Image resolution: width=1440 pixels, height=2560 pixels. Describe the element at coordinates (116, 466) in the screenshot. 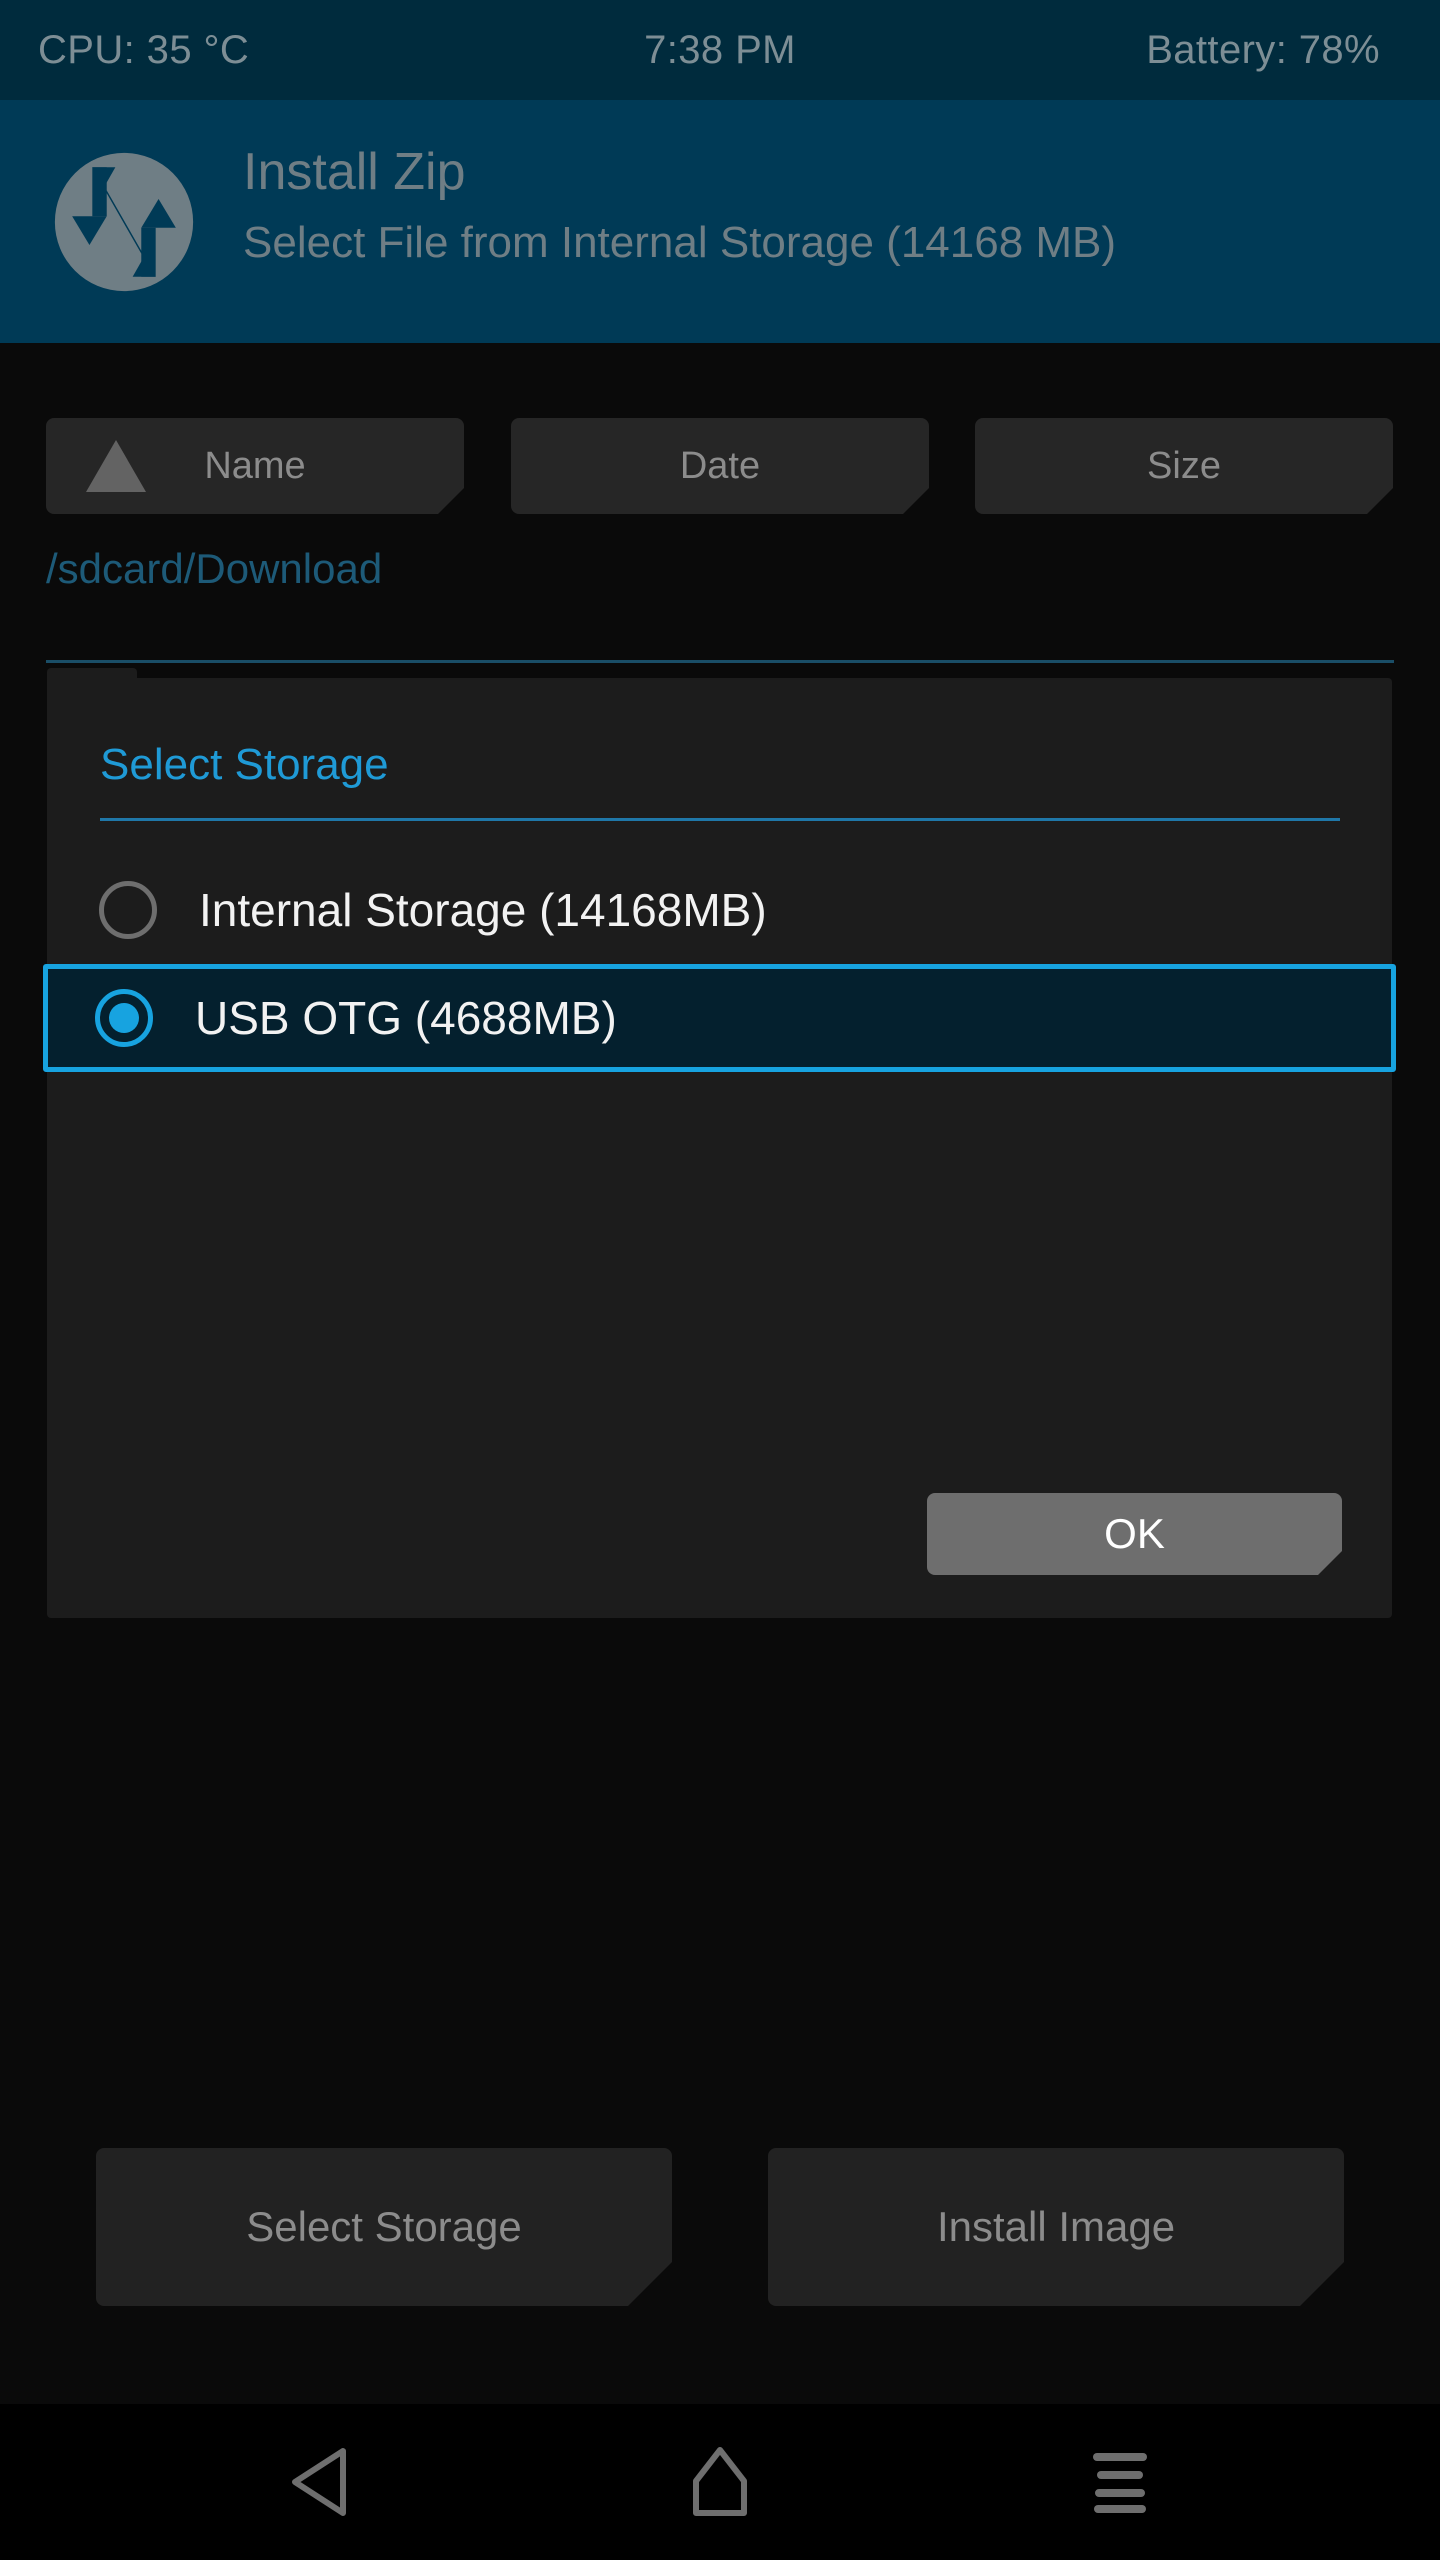

I see `triangle-up-icon` at that location.